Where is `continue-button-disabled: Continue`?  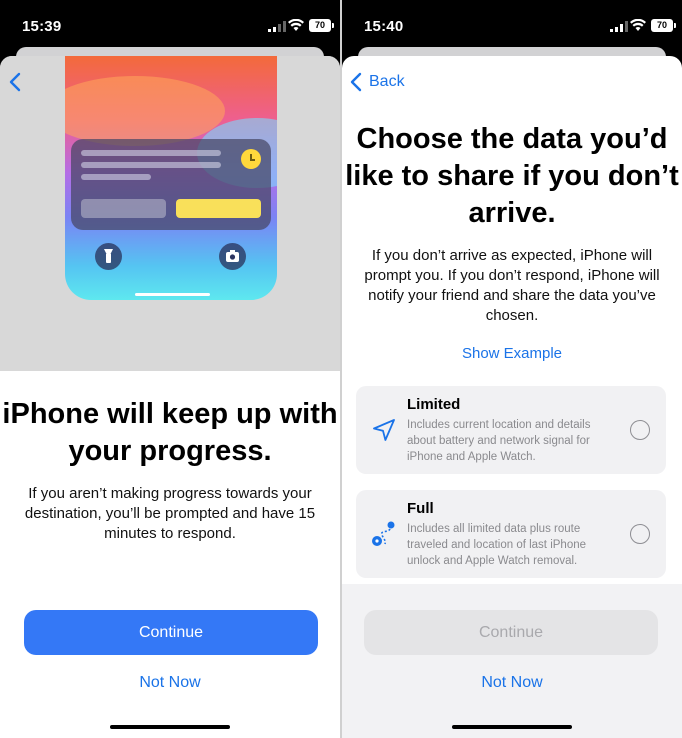 continue-button-disabled: Continue is located at coordinates (511, 632).